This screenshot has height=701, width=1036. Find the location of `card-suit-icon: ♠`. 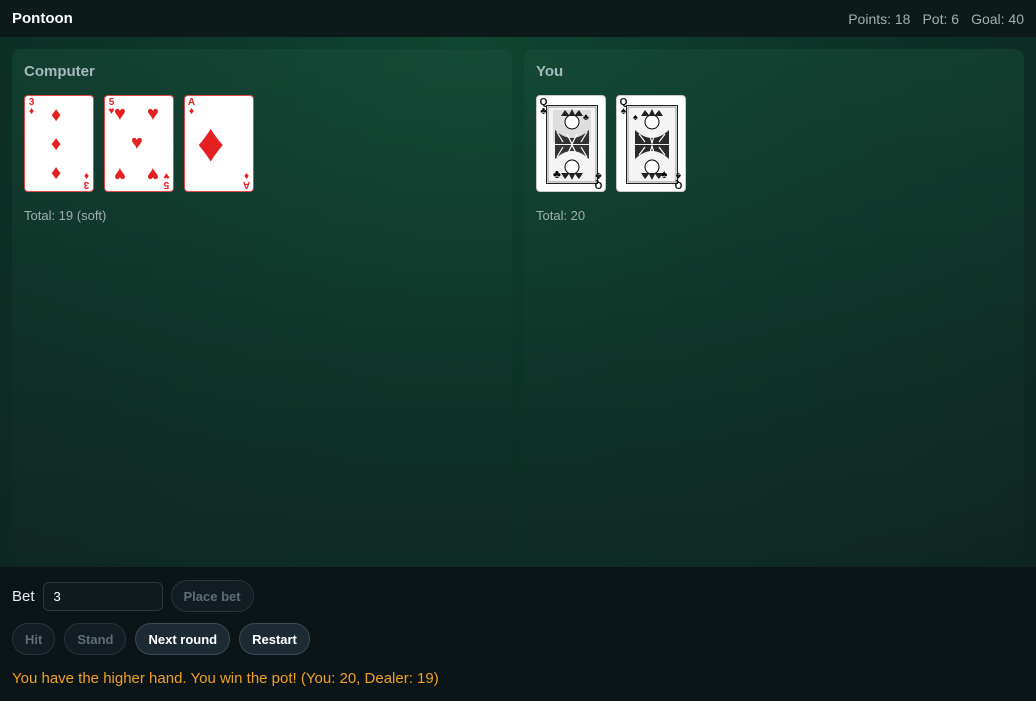

card-suit-icon: ♠ is located at coordinates (678, 175).